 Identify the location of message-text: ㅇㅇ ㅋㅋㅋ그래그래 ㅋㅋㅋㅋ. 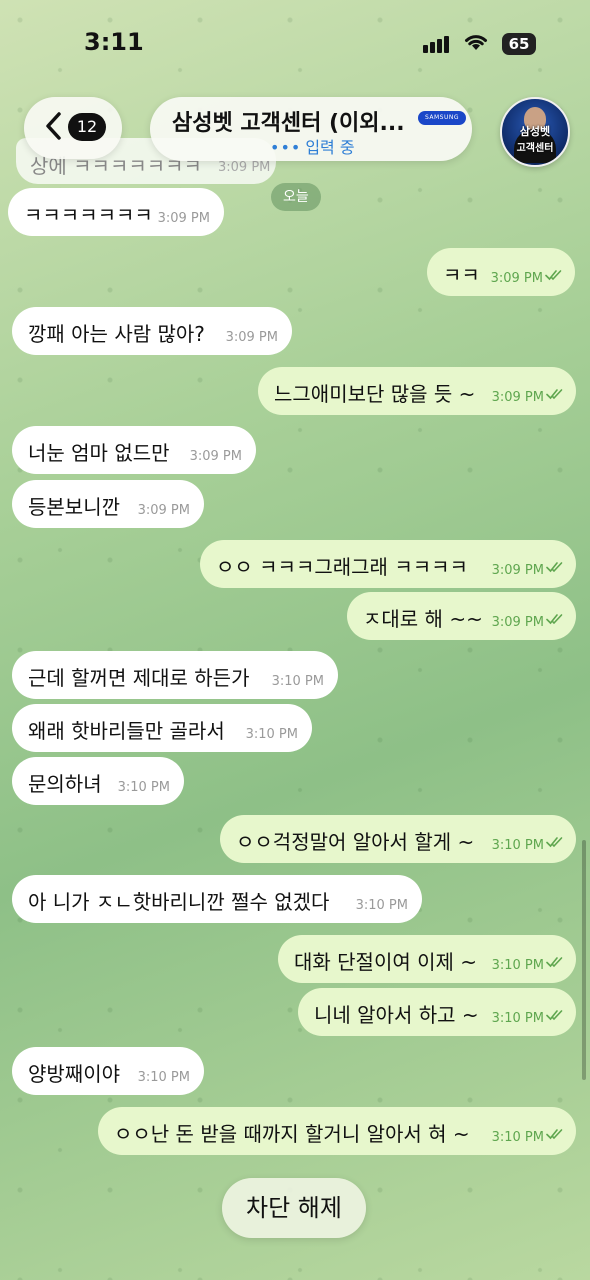
(342, 567).